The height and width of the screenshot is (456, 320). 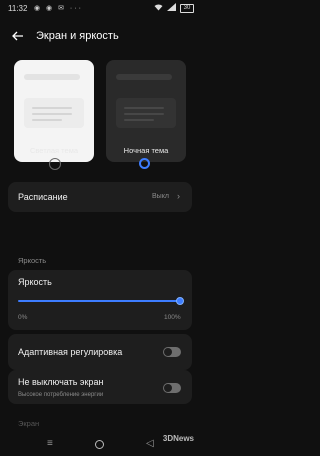 I want to click on status-right: 30, so click(x=174, y=8).